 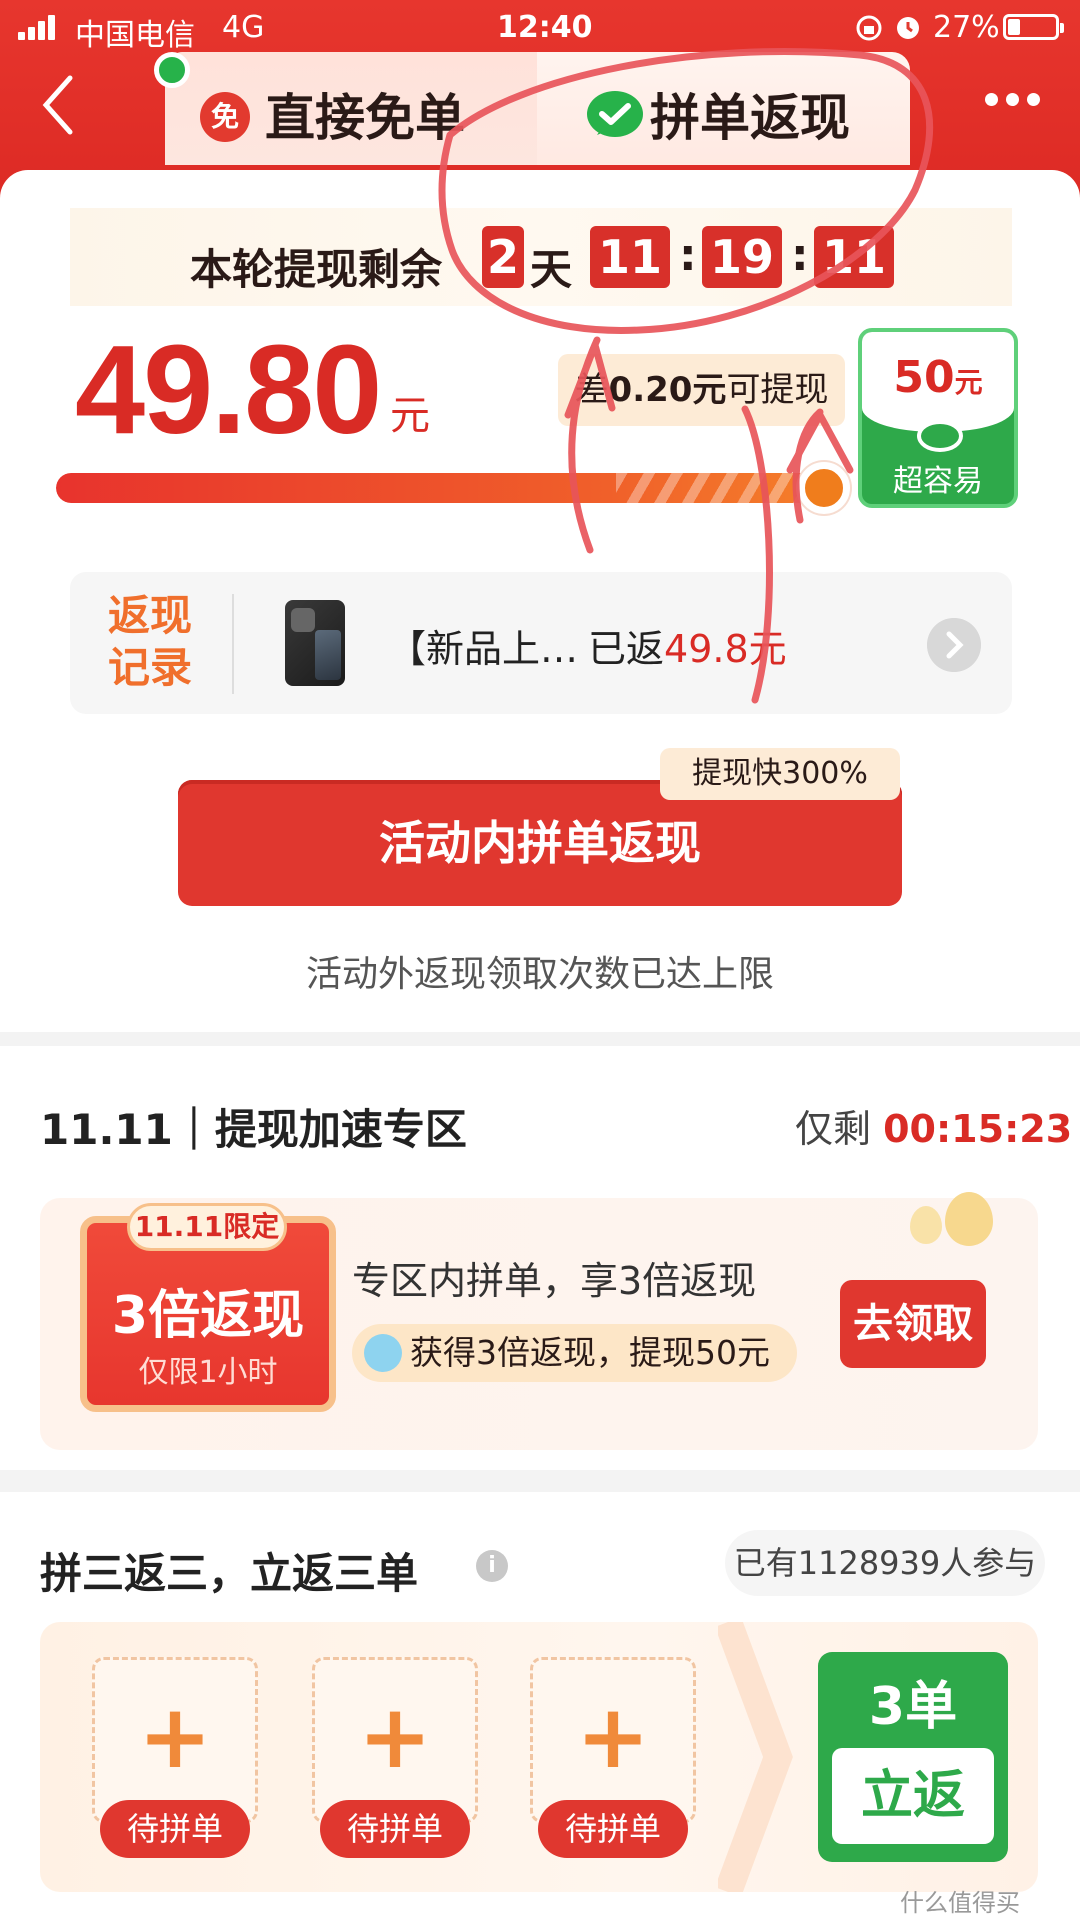 I want to click on zone-description: 专区内拼单，享3倍返现, so click(x=554, y=1281).